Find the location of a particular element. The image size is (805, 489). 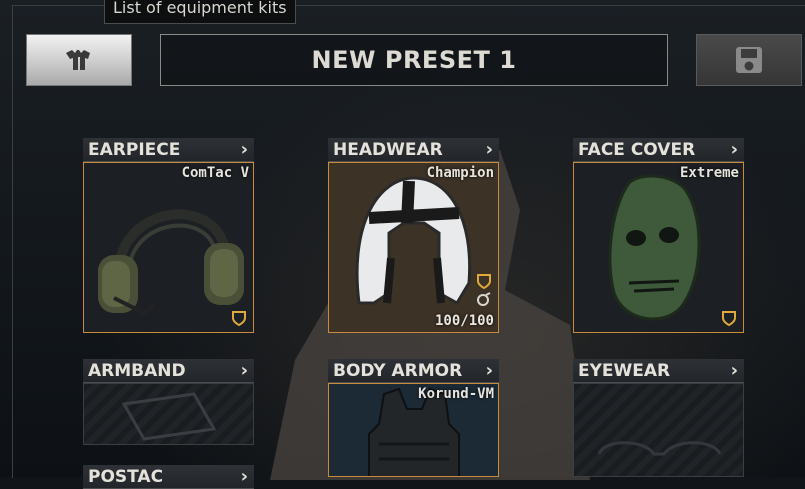

equipment-kits-button is located at coordinates (79, 60).